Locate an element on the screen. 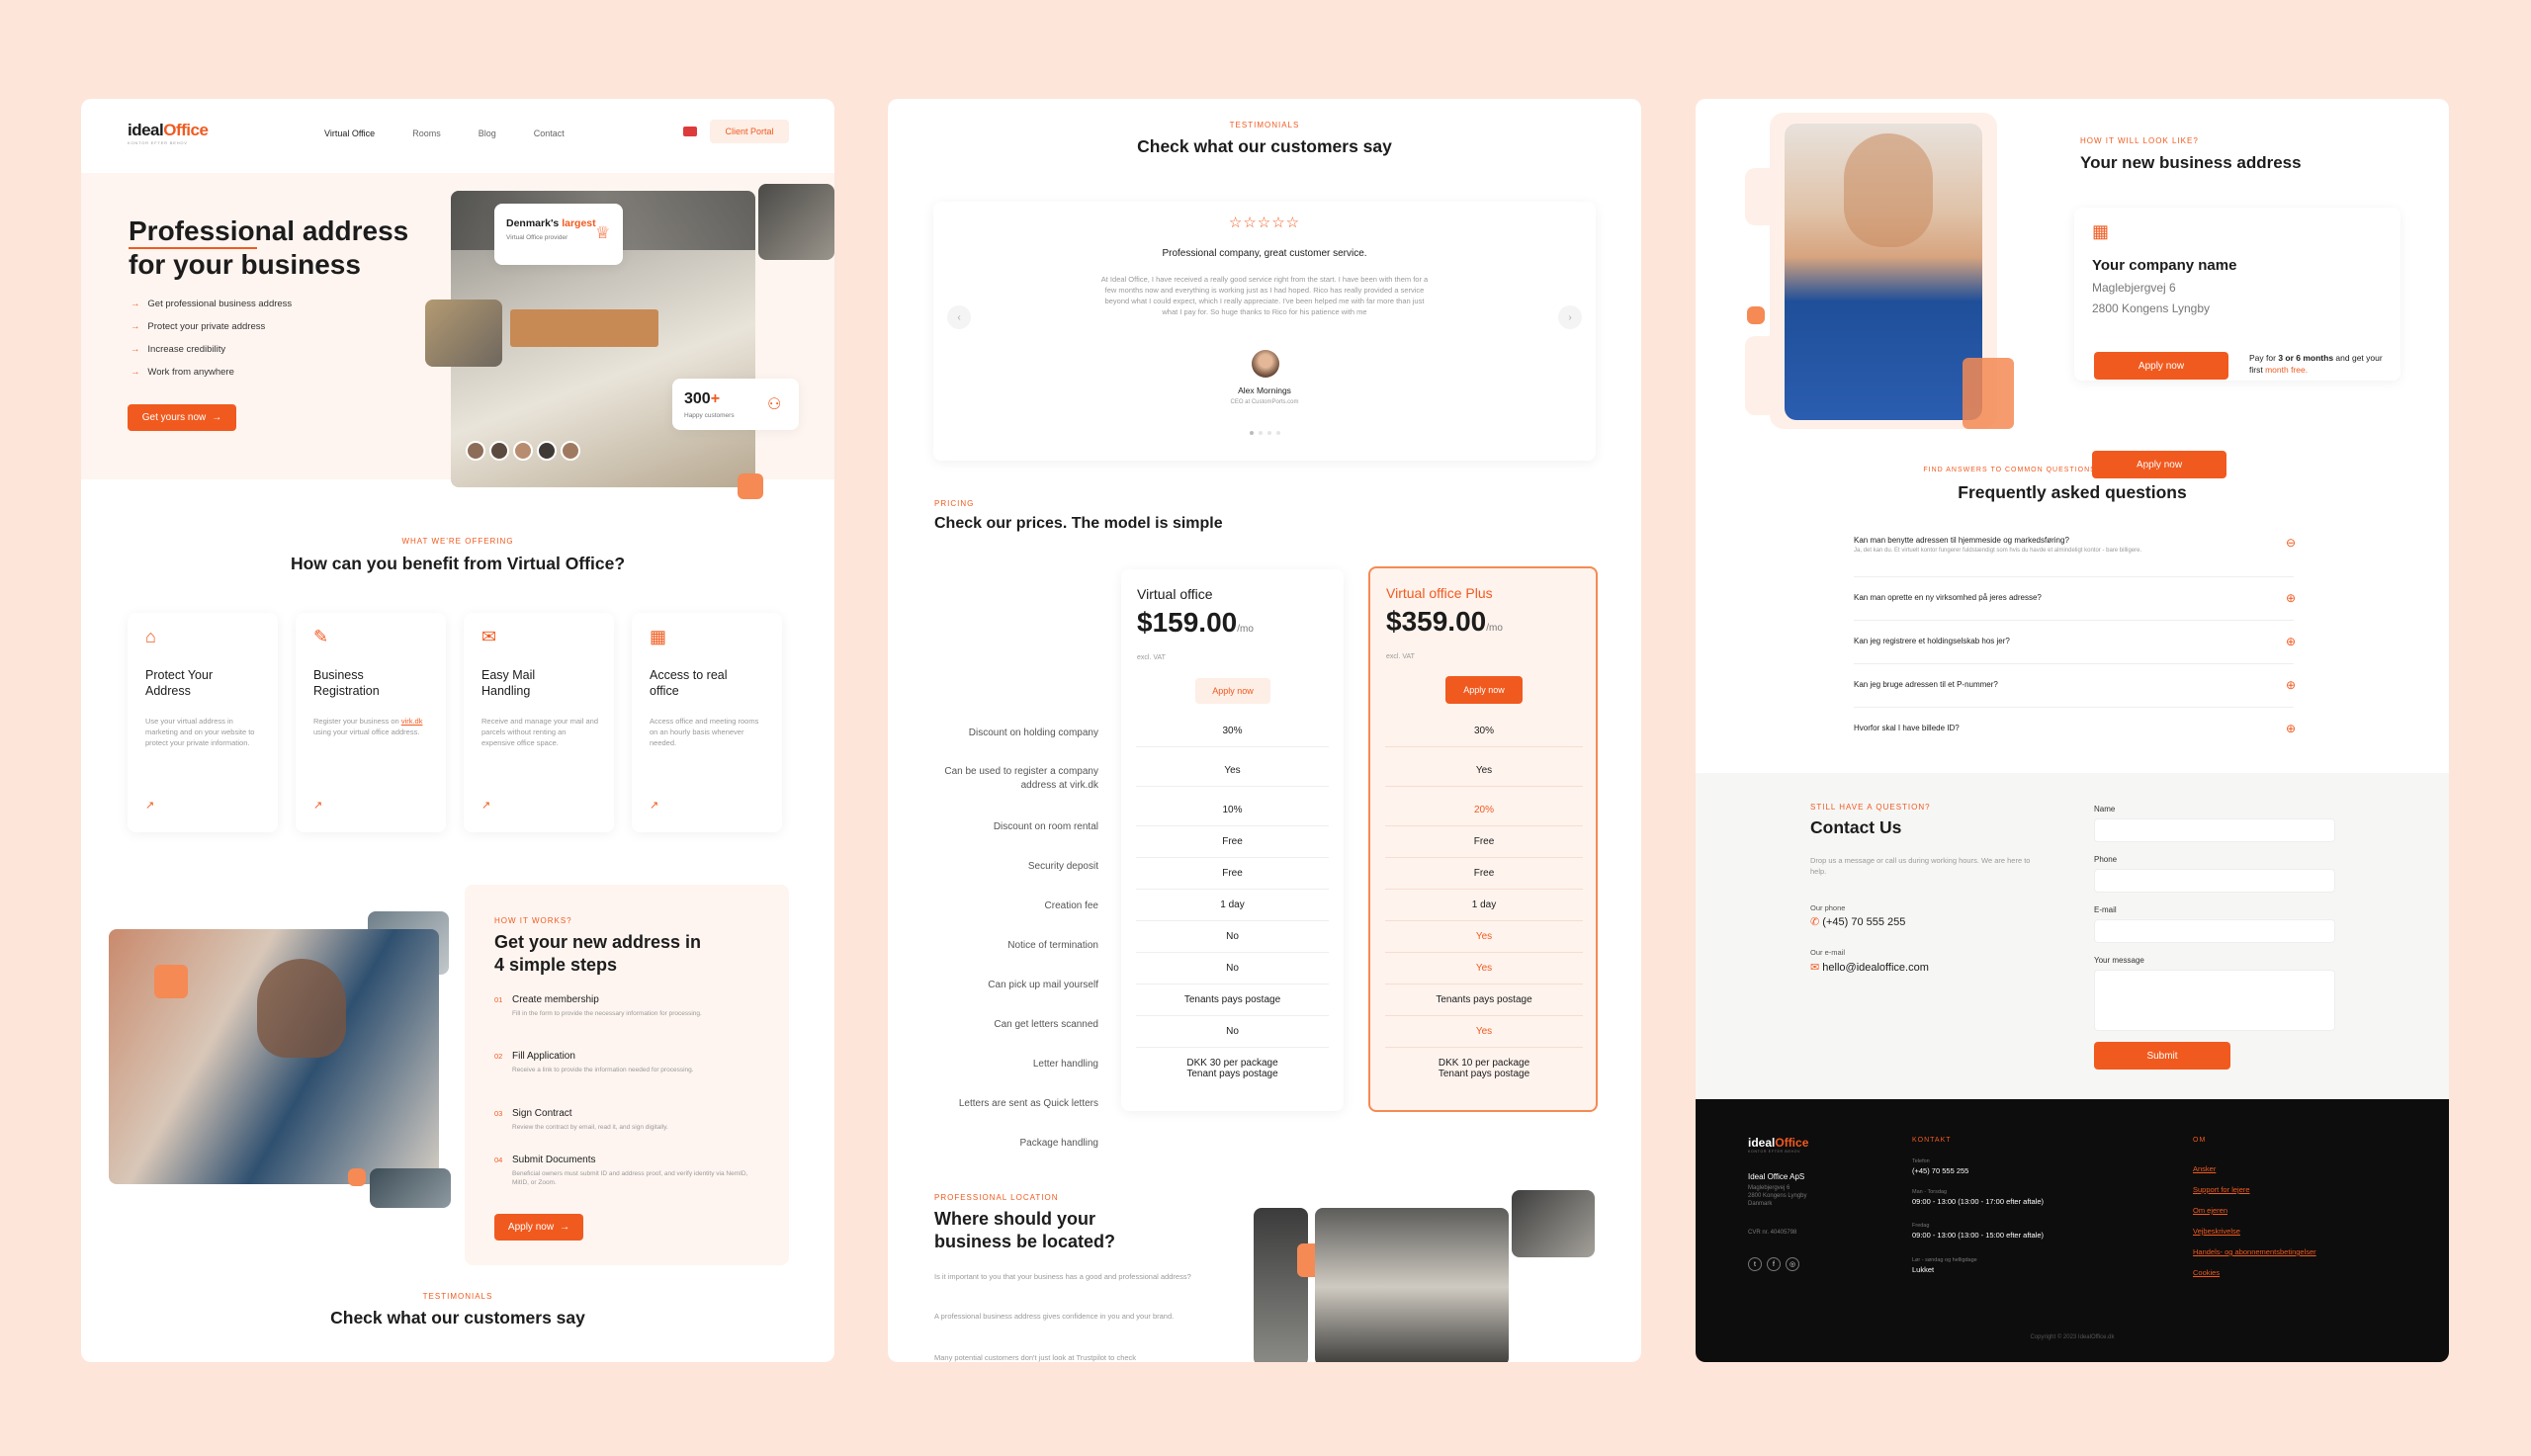 This screenshot has height=1456, width=2531. company-name: Your company name is located at coordinates (2164, 265).